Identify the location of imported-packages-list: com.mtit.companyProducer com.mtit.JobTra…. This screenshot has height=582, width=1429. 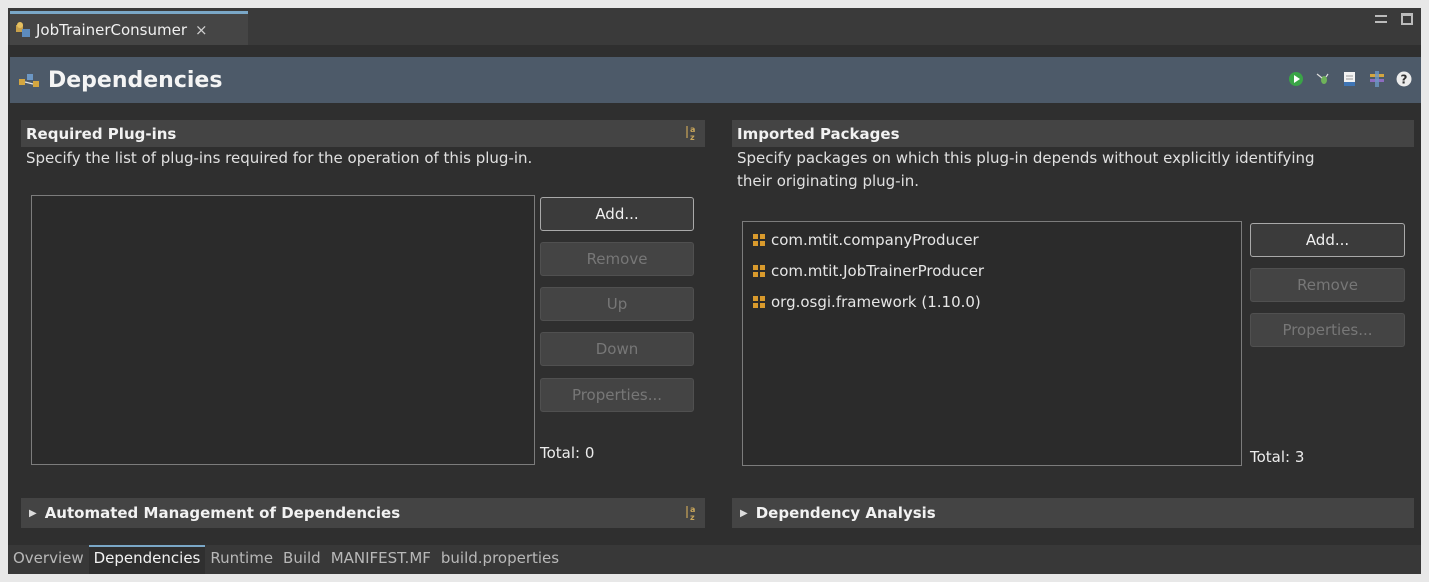
(992, 343).